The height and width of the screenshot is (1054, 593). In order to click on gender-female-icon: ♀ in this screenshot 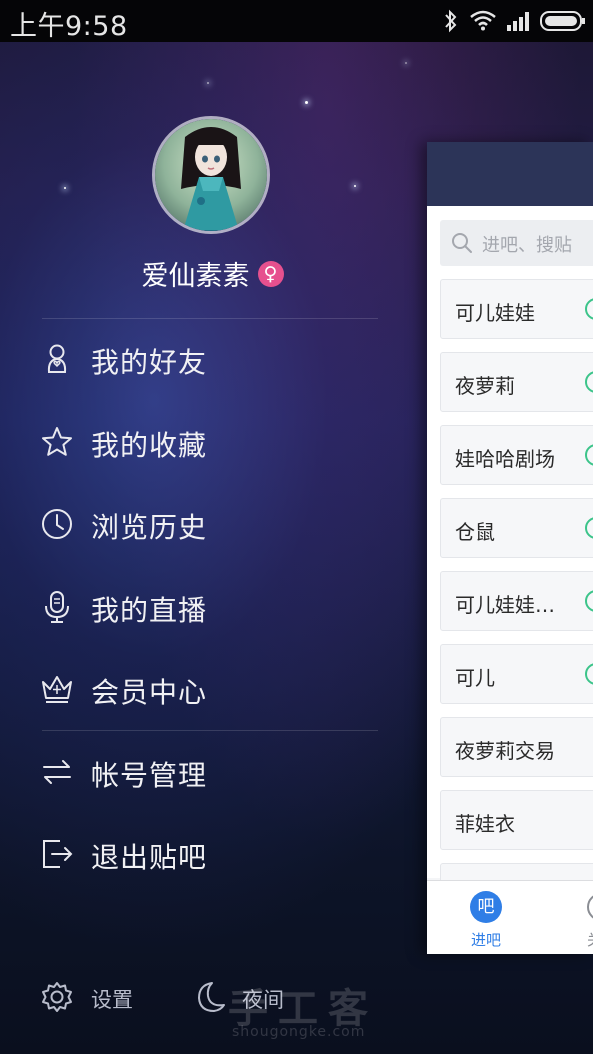, I will do `click(270, 273)`.